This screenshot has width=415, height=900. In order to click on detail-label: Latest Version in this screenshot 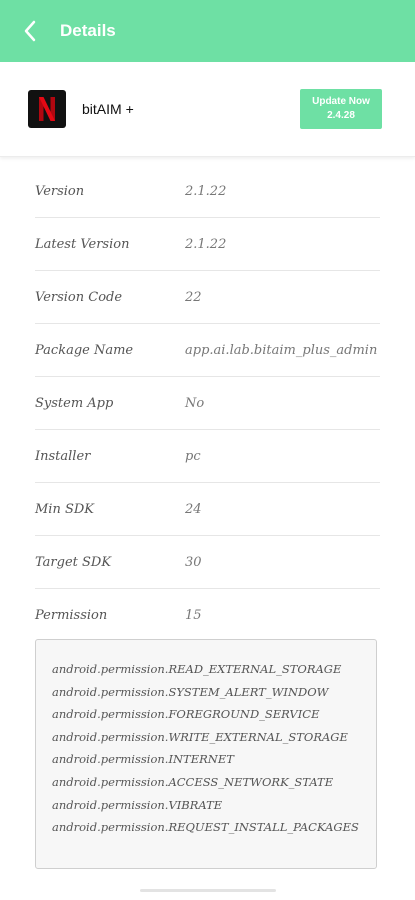, I will do `click(82, 244)`.